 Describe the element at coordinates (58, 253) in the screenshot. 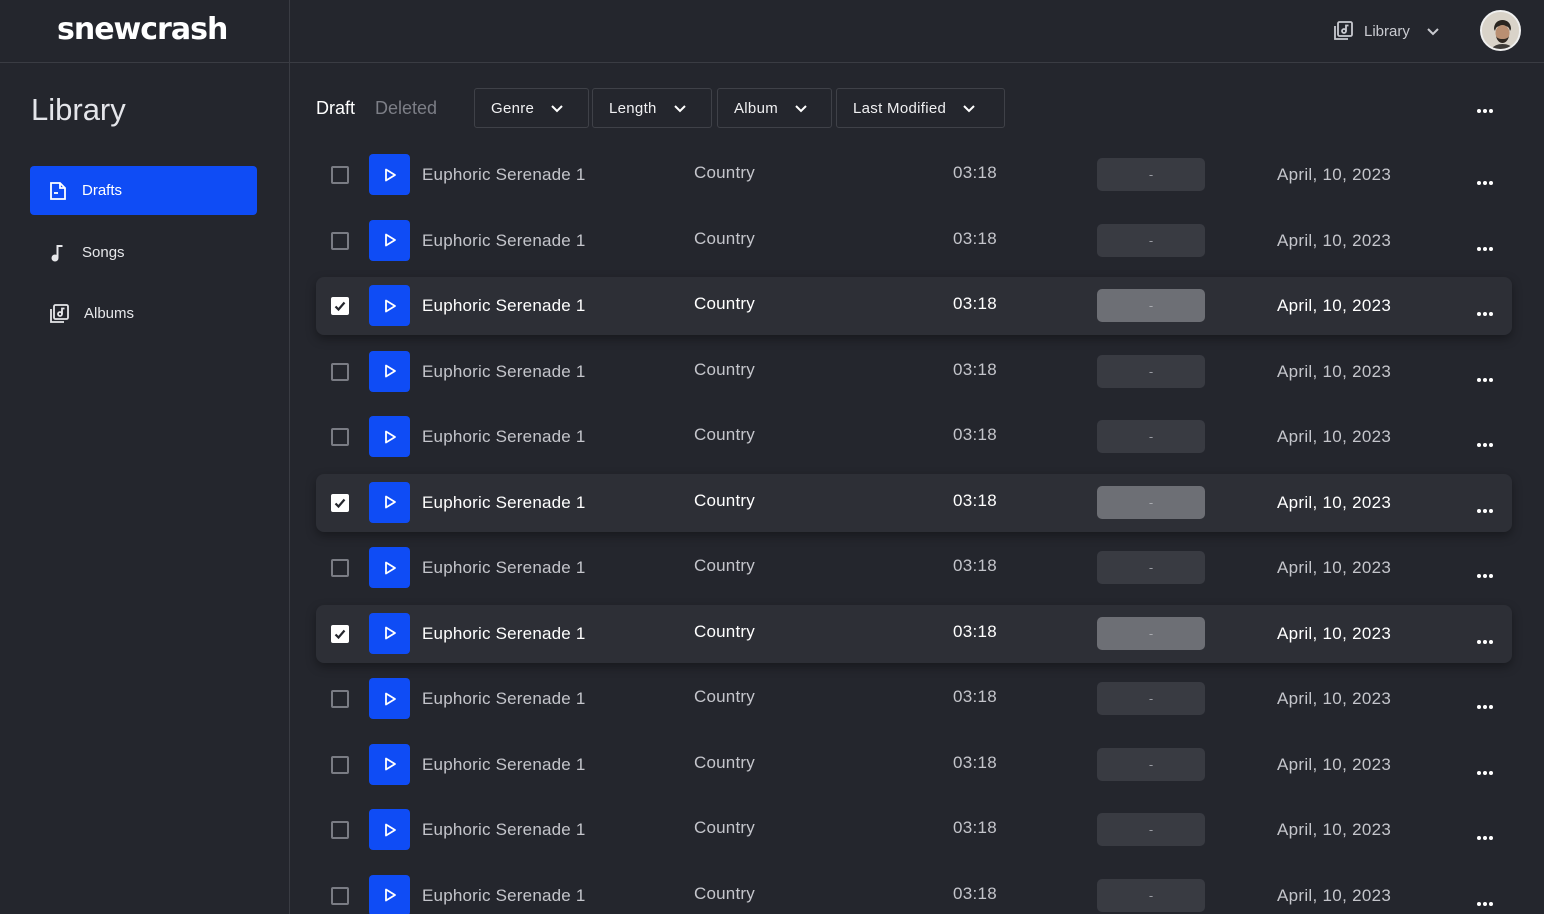

I see `music-note-icon` at that location.